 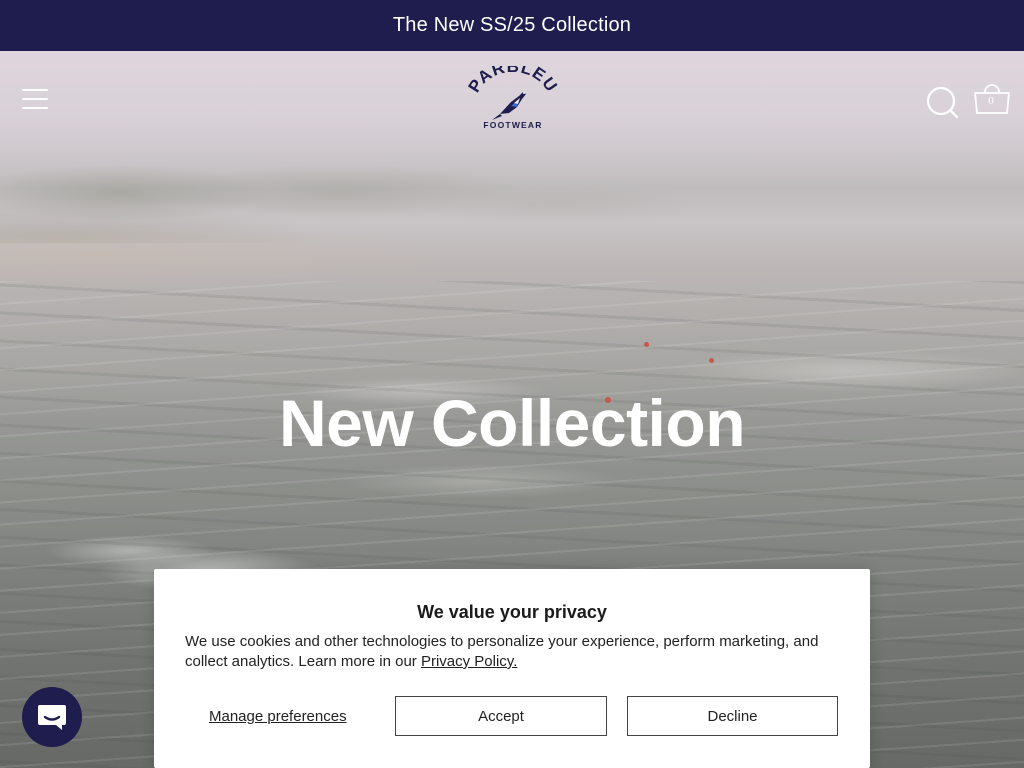 I want to click on brand-logo: PARBLEU FOOTWEAR, so click(x=513, y=96).